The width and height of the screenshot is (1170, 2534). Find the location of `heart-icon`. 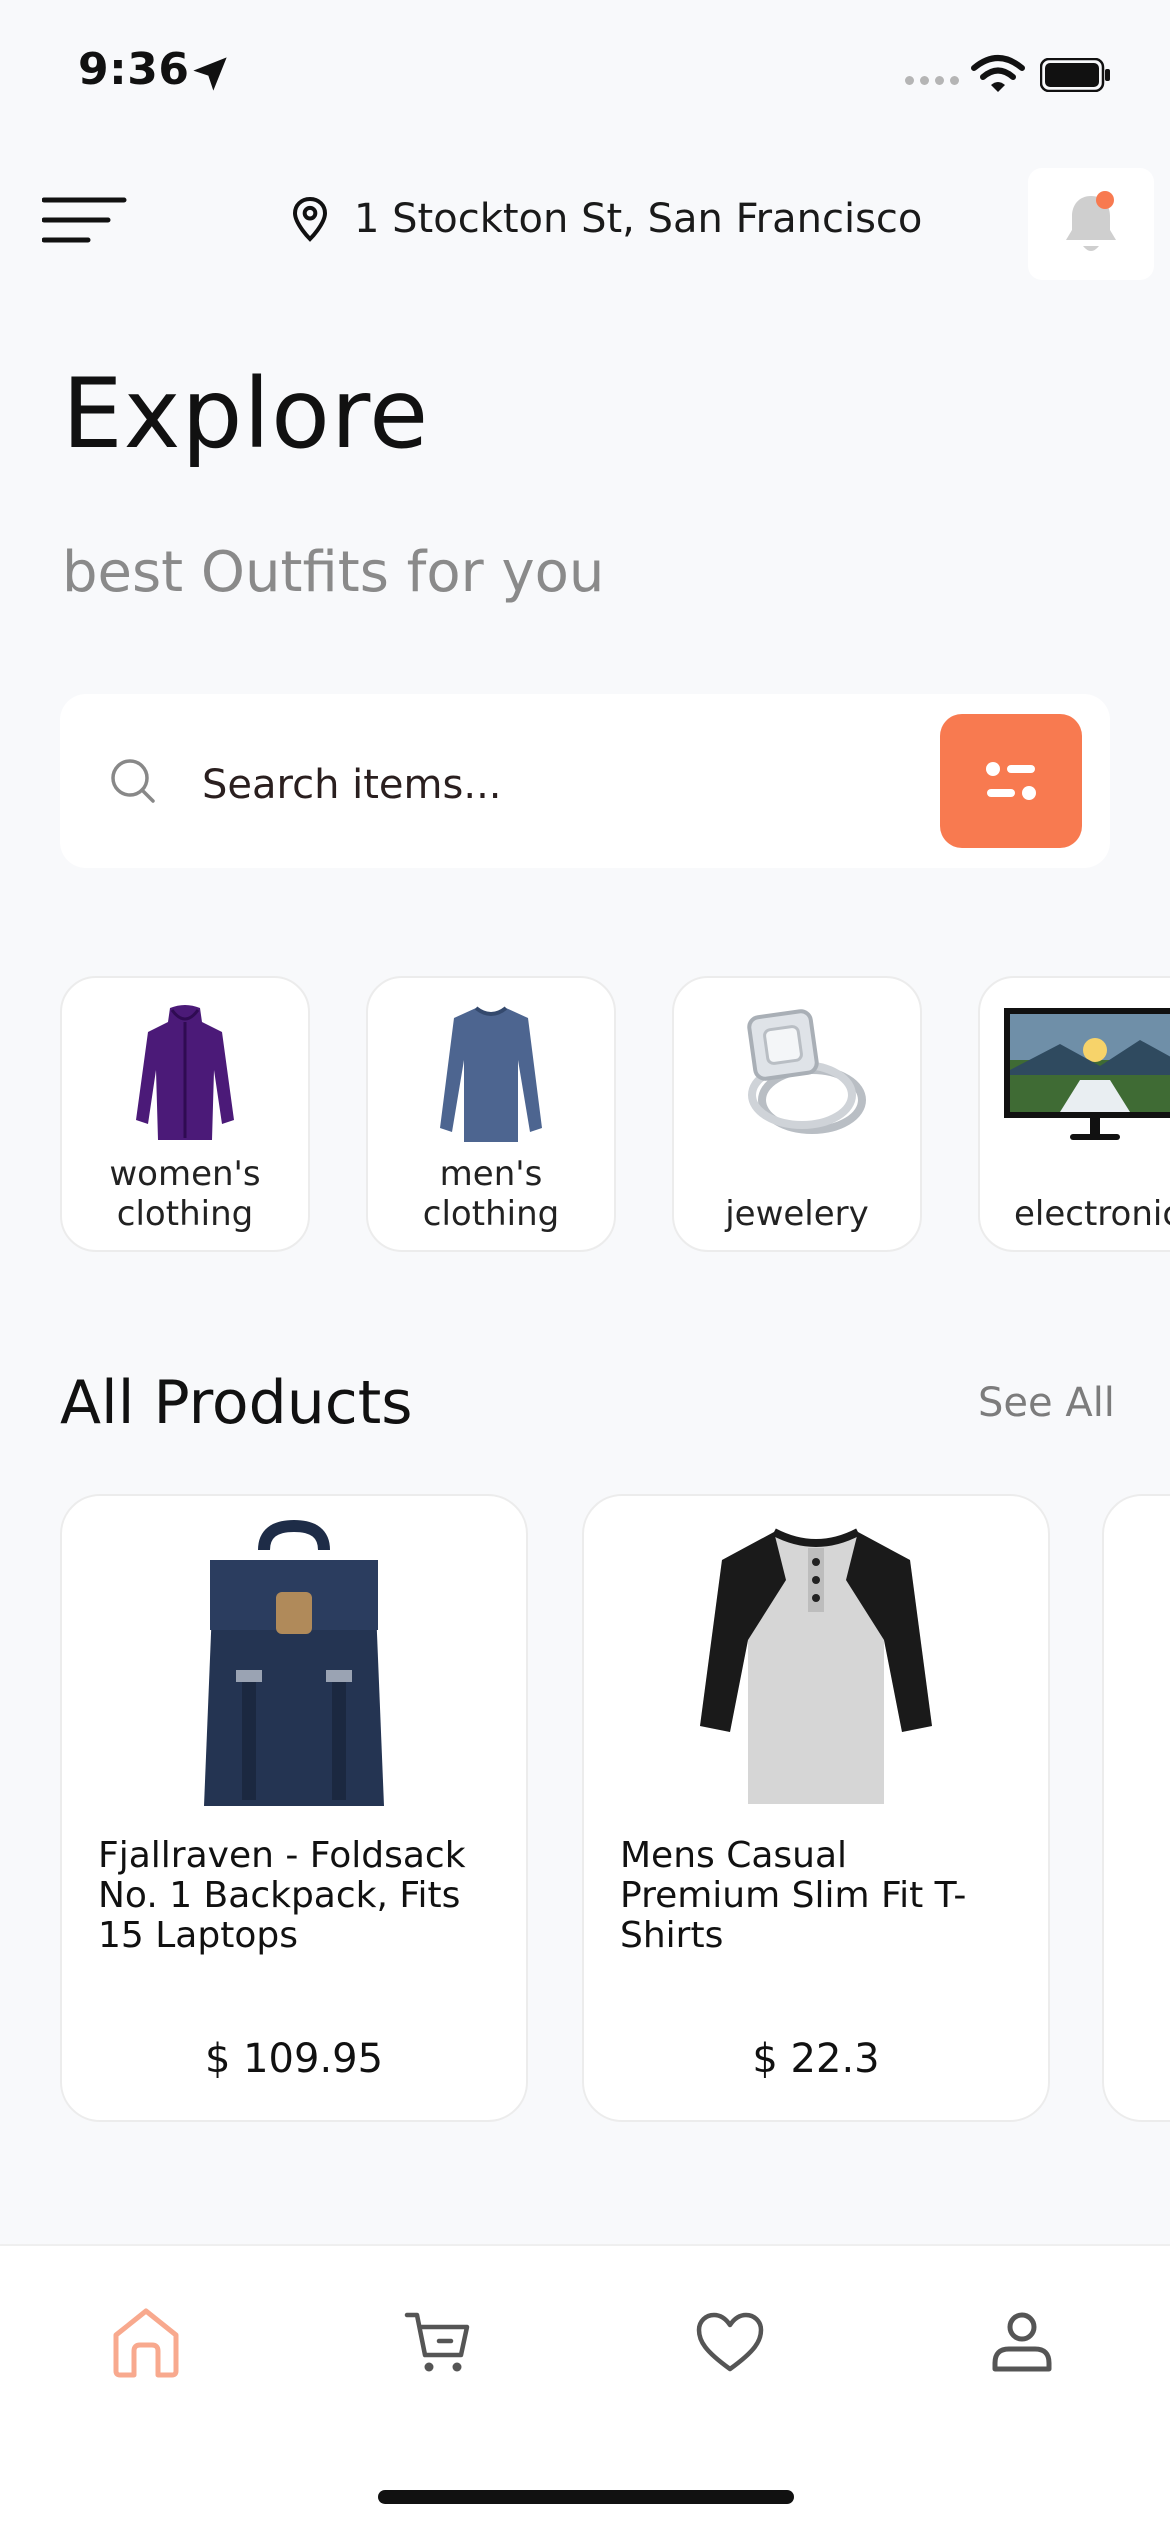

heart-icon is located at coordinates (730, 2342).